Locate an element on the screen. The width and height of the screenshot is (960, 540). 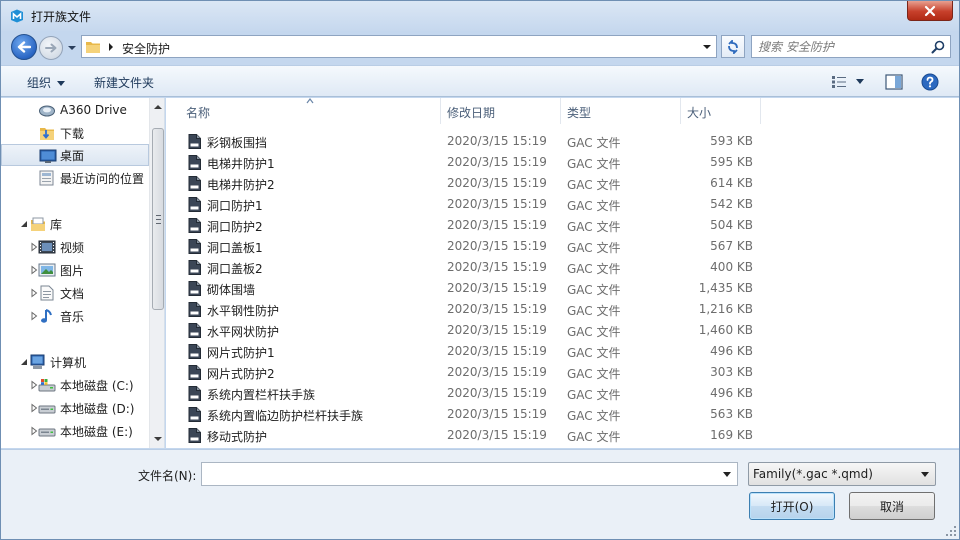
file-name: 移动式防护 is located at coordinates (237, 437).